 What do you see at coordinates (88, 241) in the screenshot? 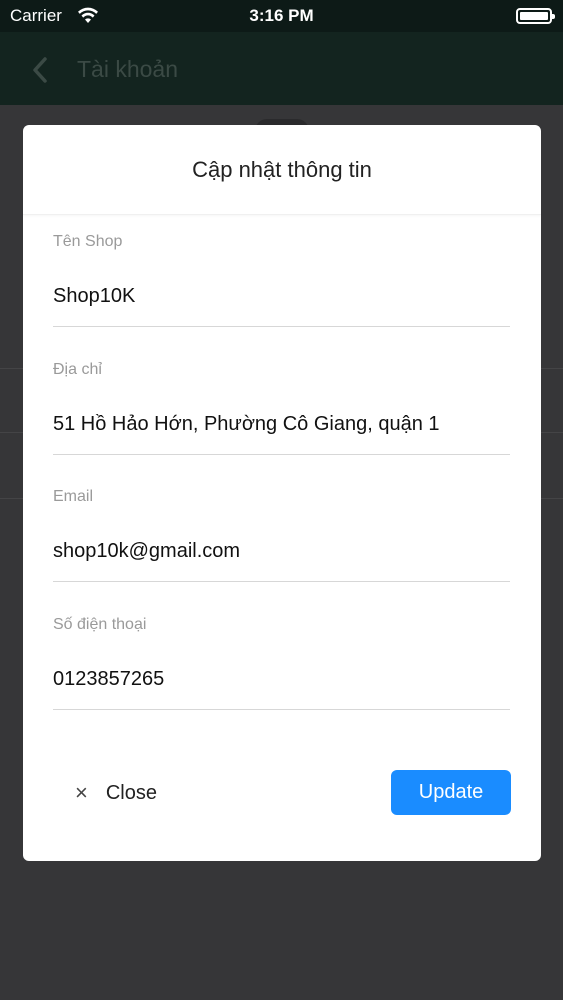
I see `shop-name-label: Tên Shop` at bounding box center [88, 241].